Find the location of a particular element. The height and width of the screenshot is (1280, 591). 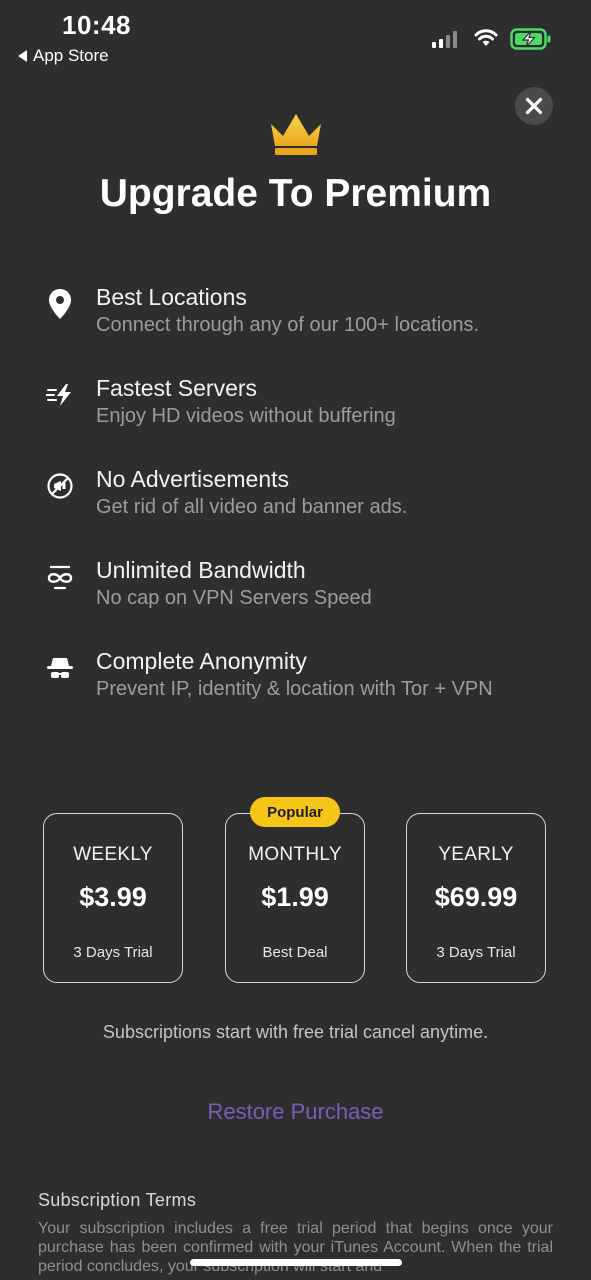

feature-description: Get rid of all video and banner ads. is located at coordinates (252, 507).